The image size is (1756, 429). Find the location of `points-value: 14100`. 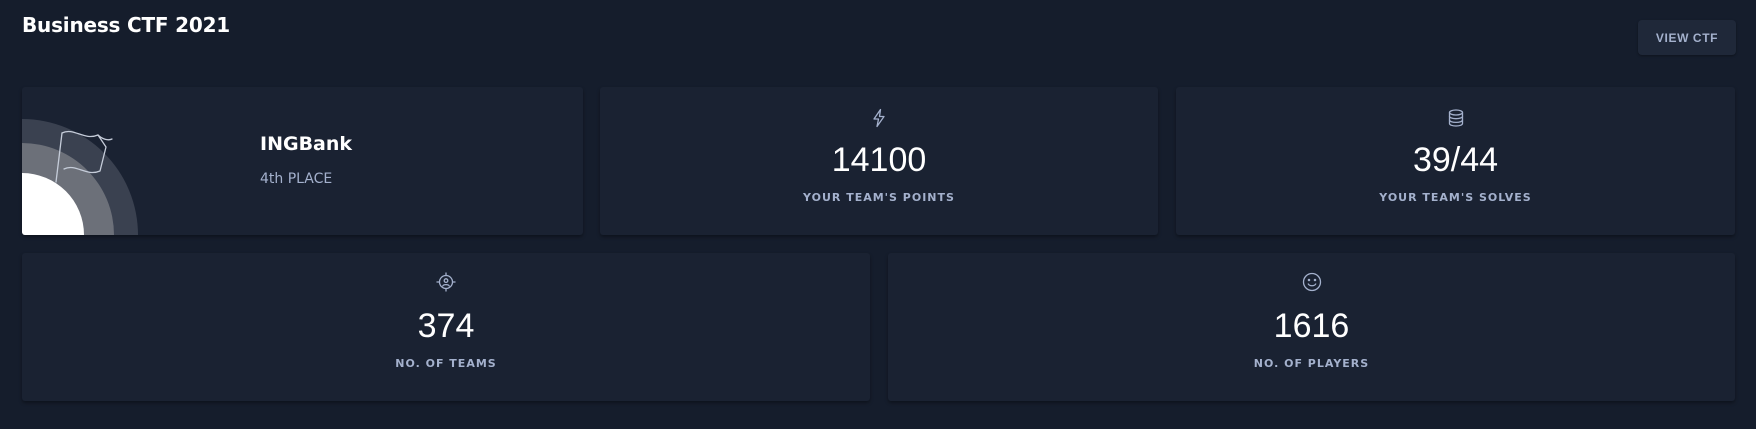

points-value: 14100 is located at coordinates (879, 160).